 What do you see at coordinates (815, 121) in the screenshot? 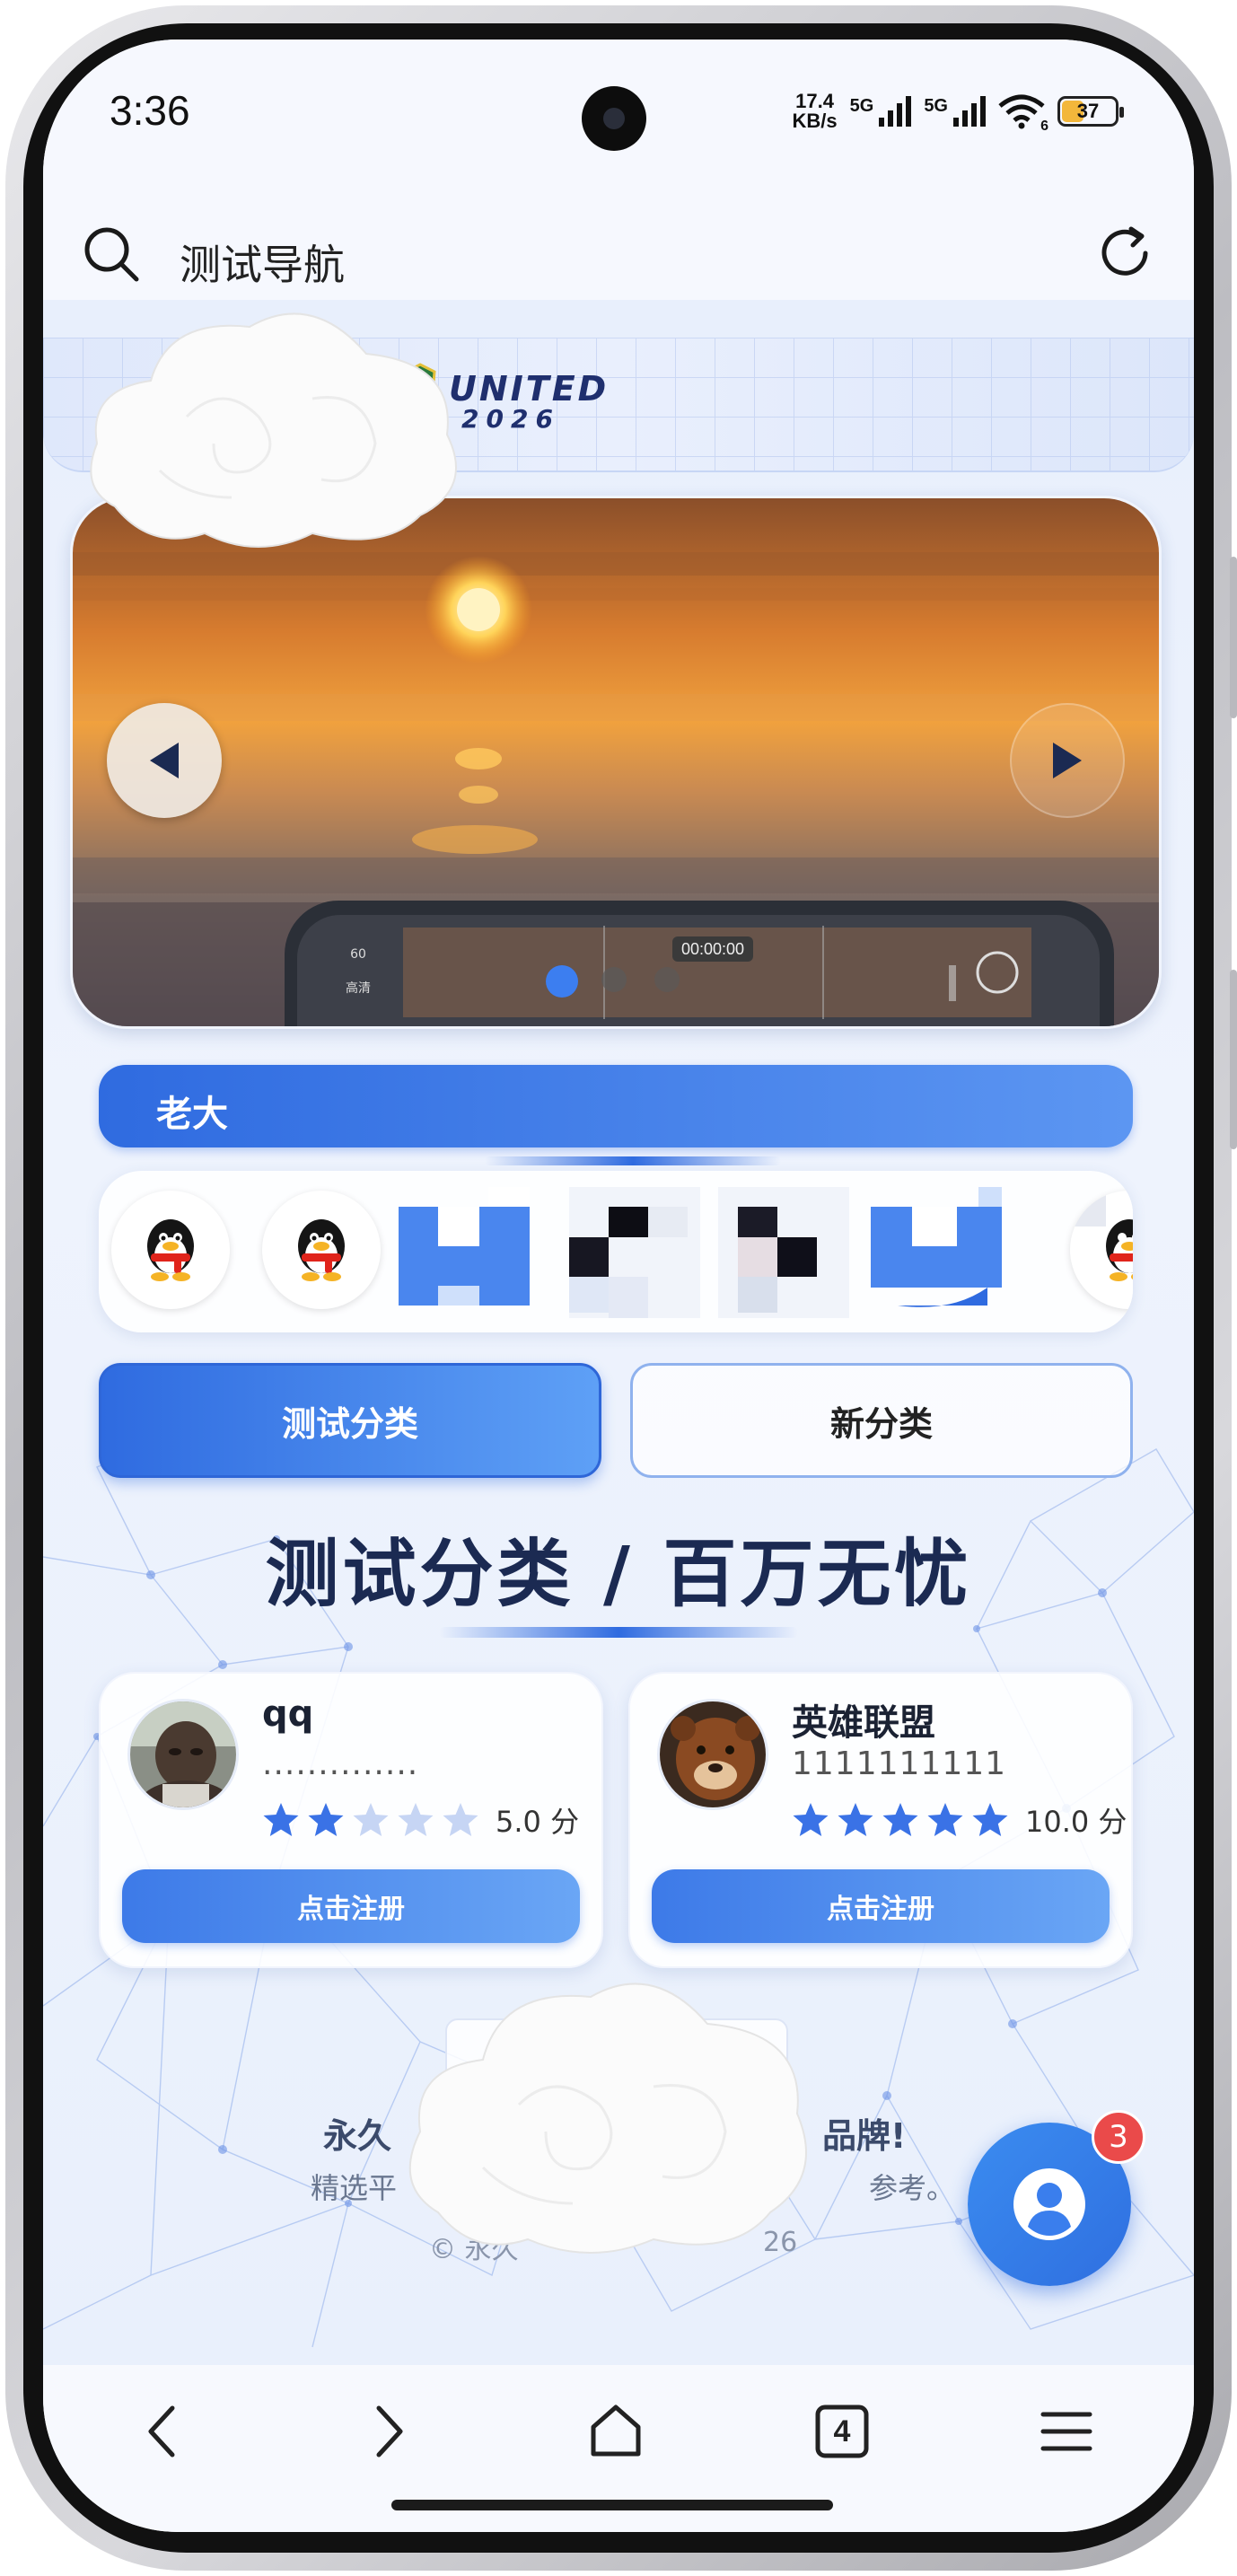
I see `net-speed-unit: KB/s` at bounding box center [815, 121].